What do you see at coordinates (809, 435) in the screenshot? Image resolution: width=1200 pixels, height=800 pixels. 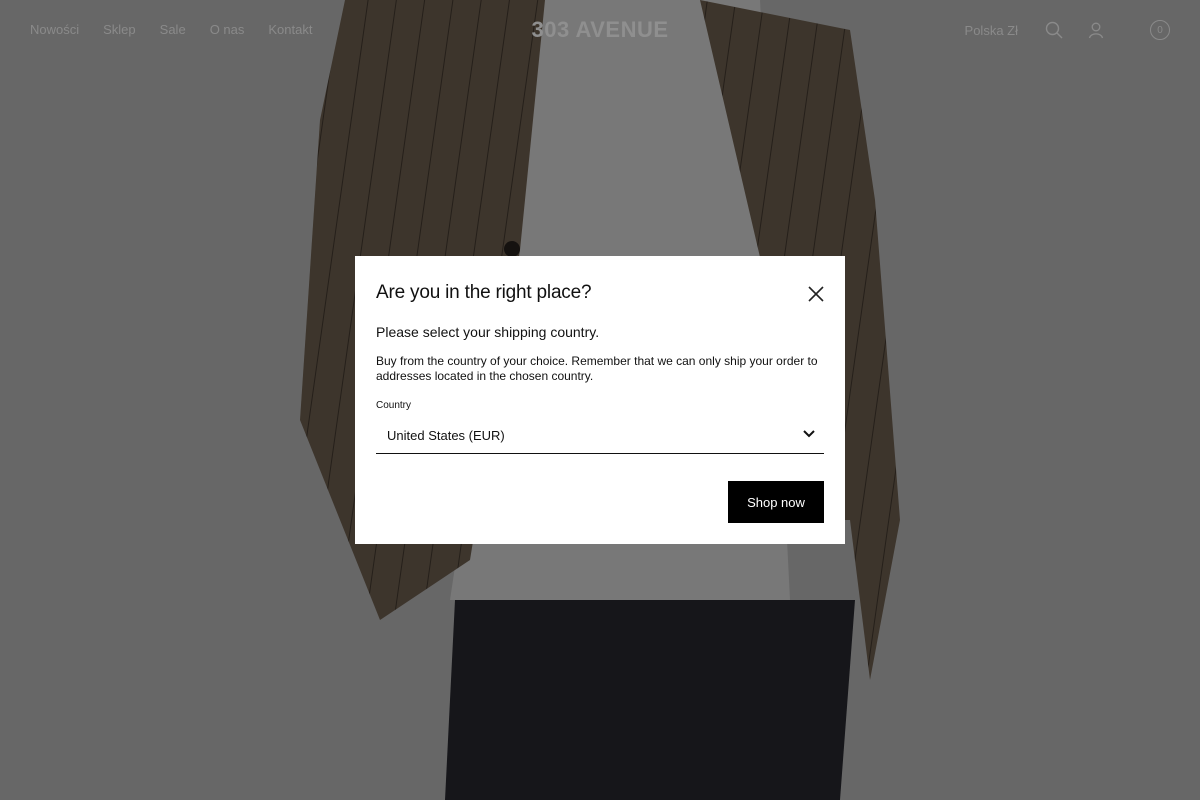 I see `chevron-down-icon` at bounding box center [809, 435].